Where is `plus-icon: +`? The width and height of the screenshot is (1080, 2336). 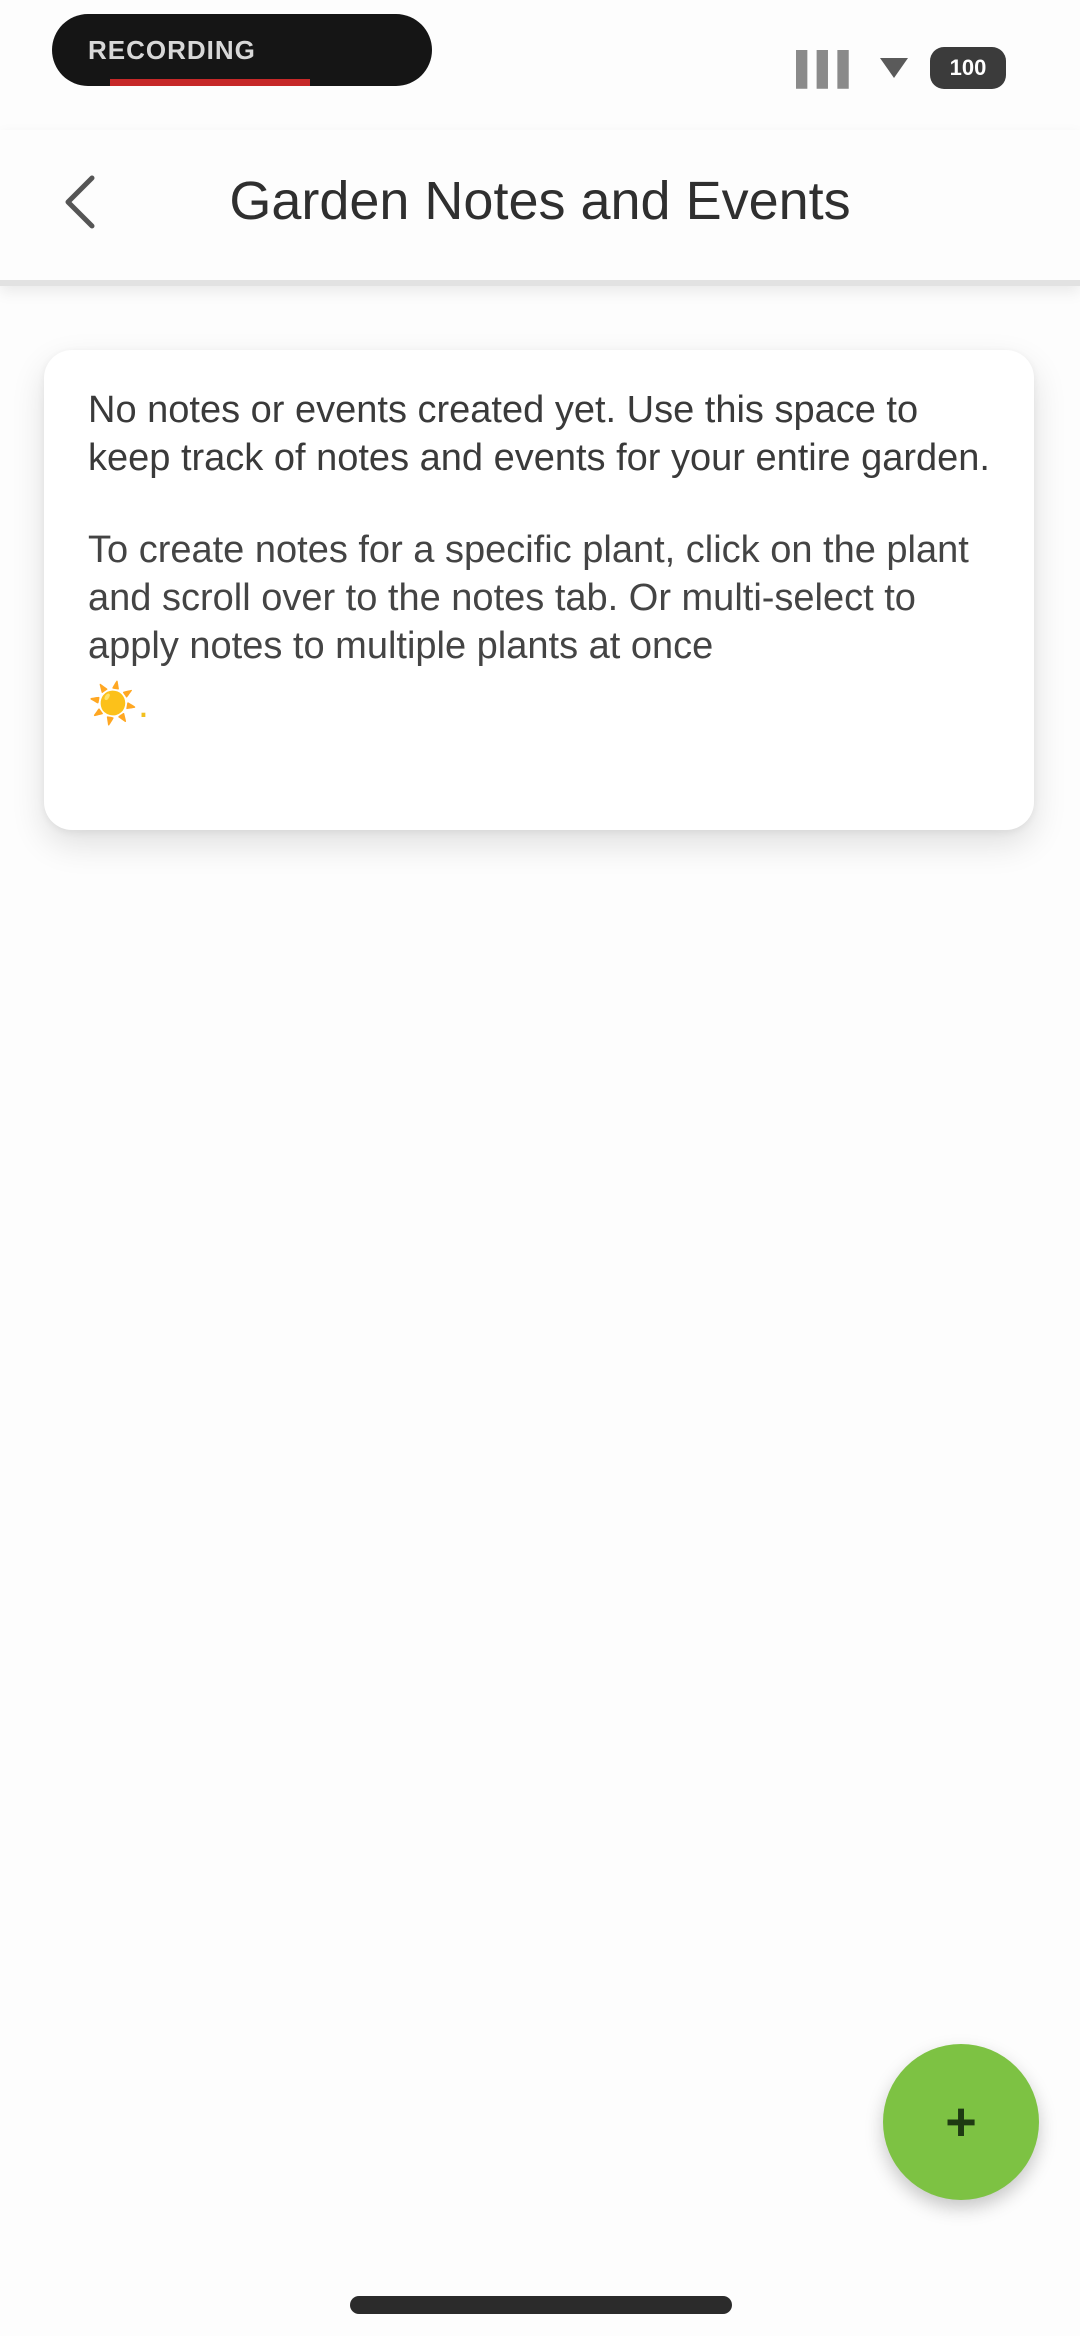 plus-icon: + is located at coordinates (961, 2122).